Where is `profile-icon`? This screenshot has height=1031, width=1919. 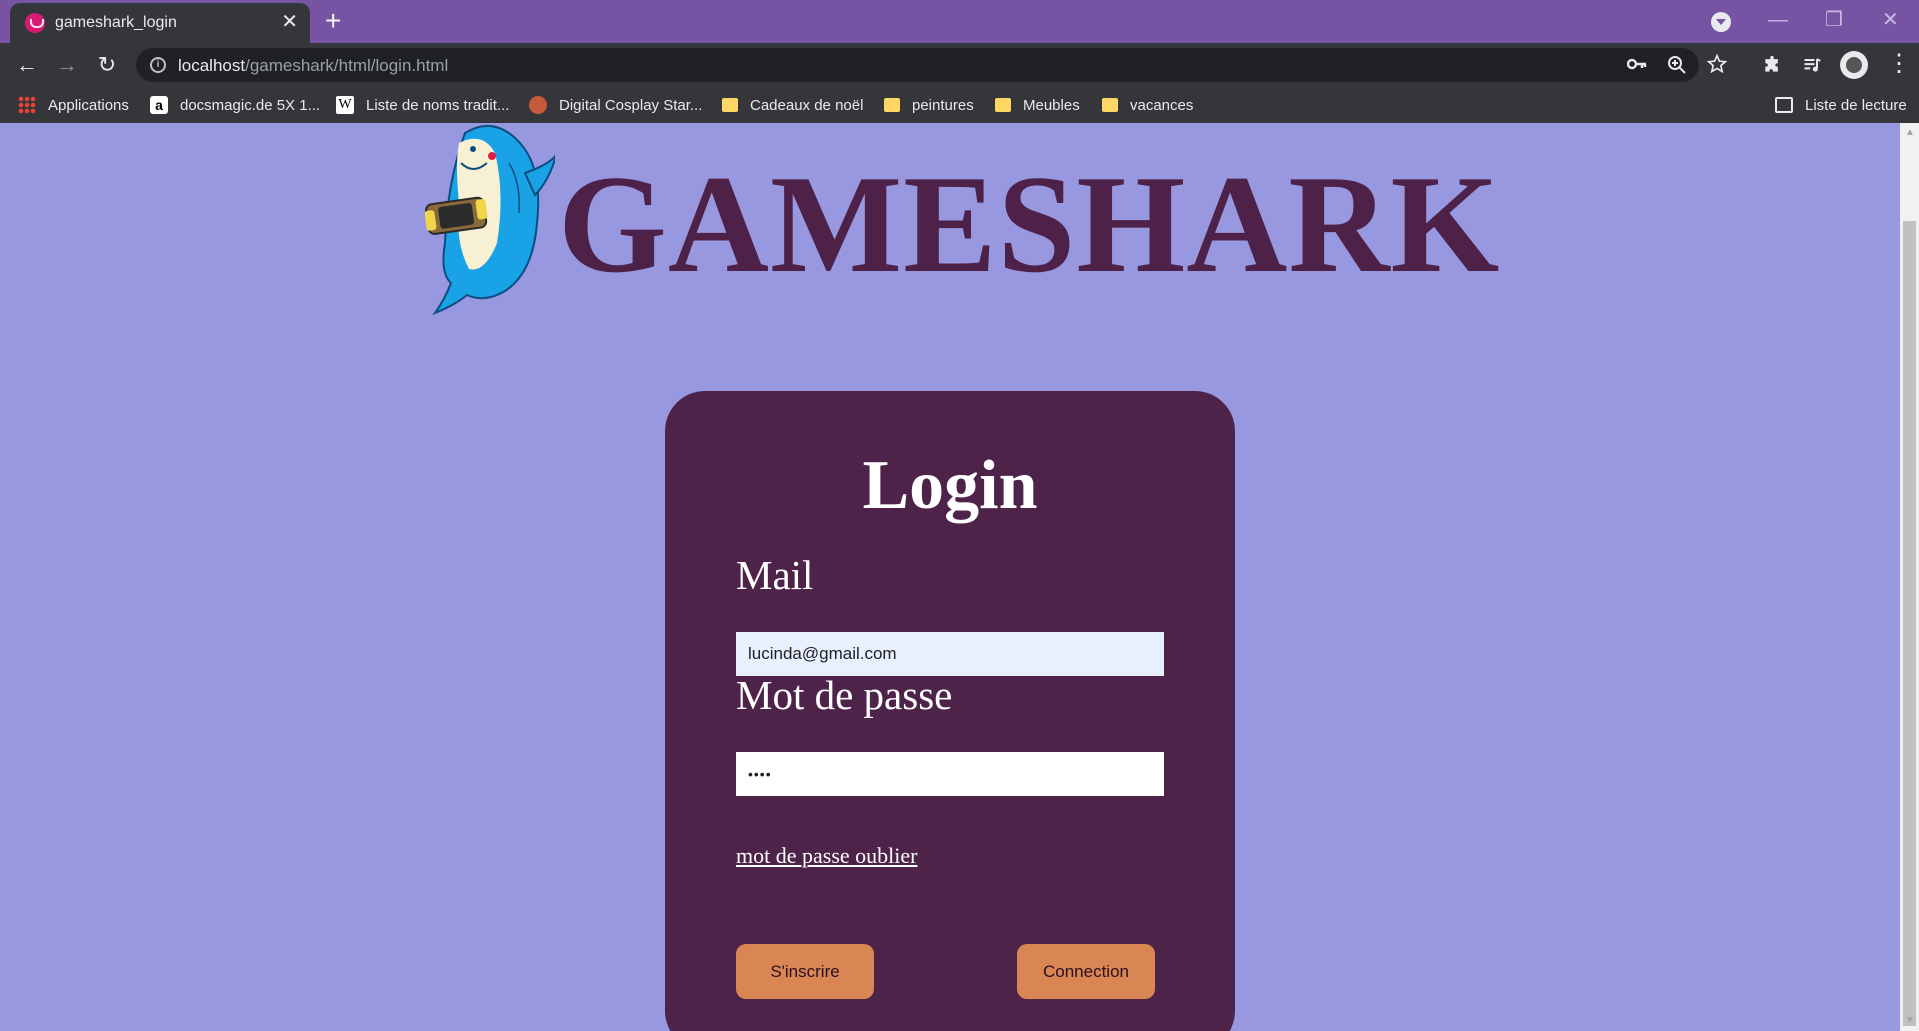
profile-icon is located at coordinates (1854, 65).